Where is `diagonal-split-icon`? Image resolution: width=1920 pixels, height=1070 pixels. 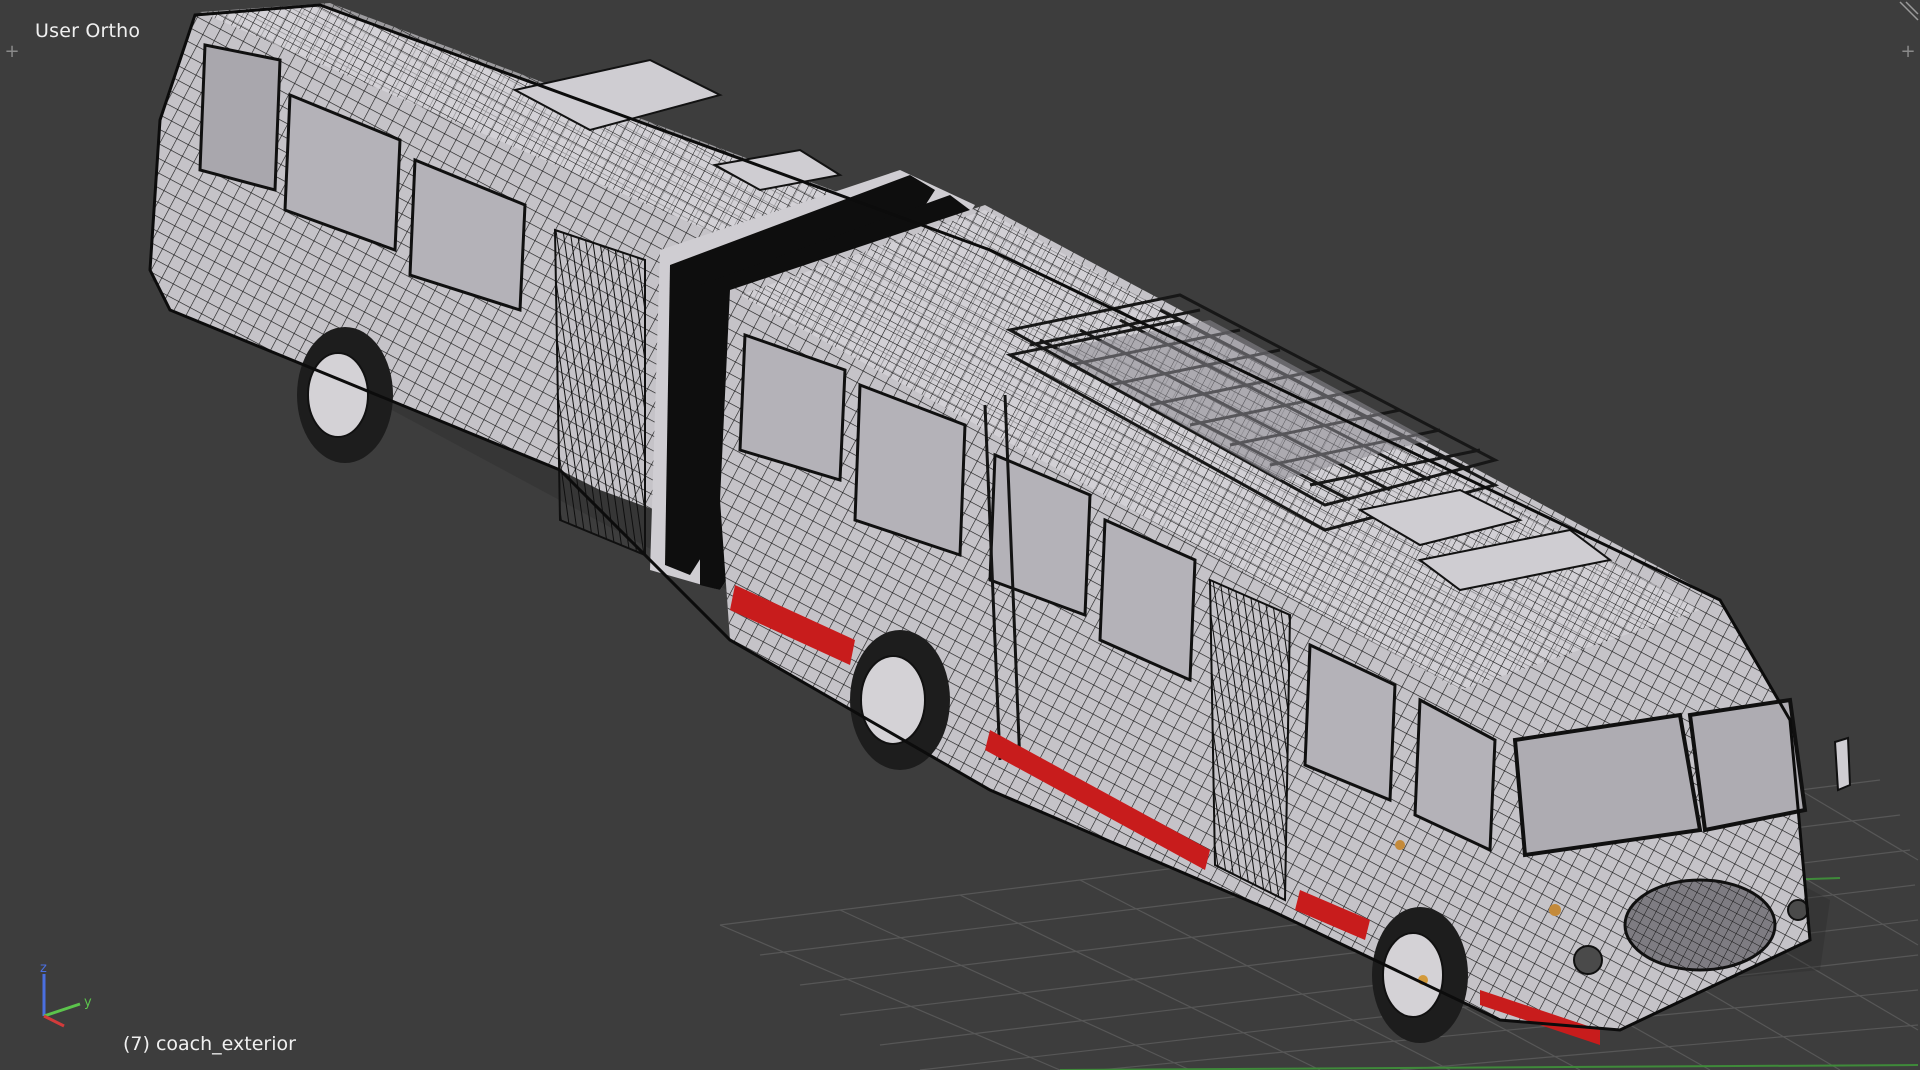 diagonal-split-icon is located at coordinates (1908, 12).